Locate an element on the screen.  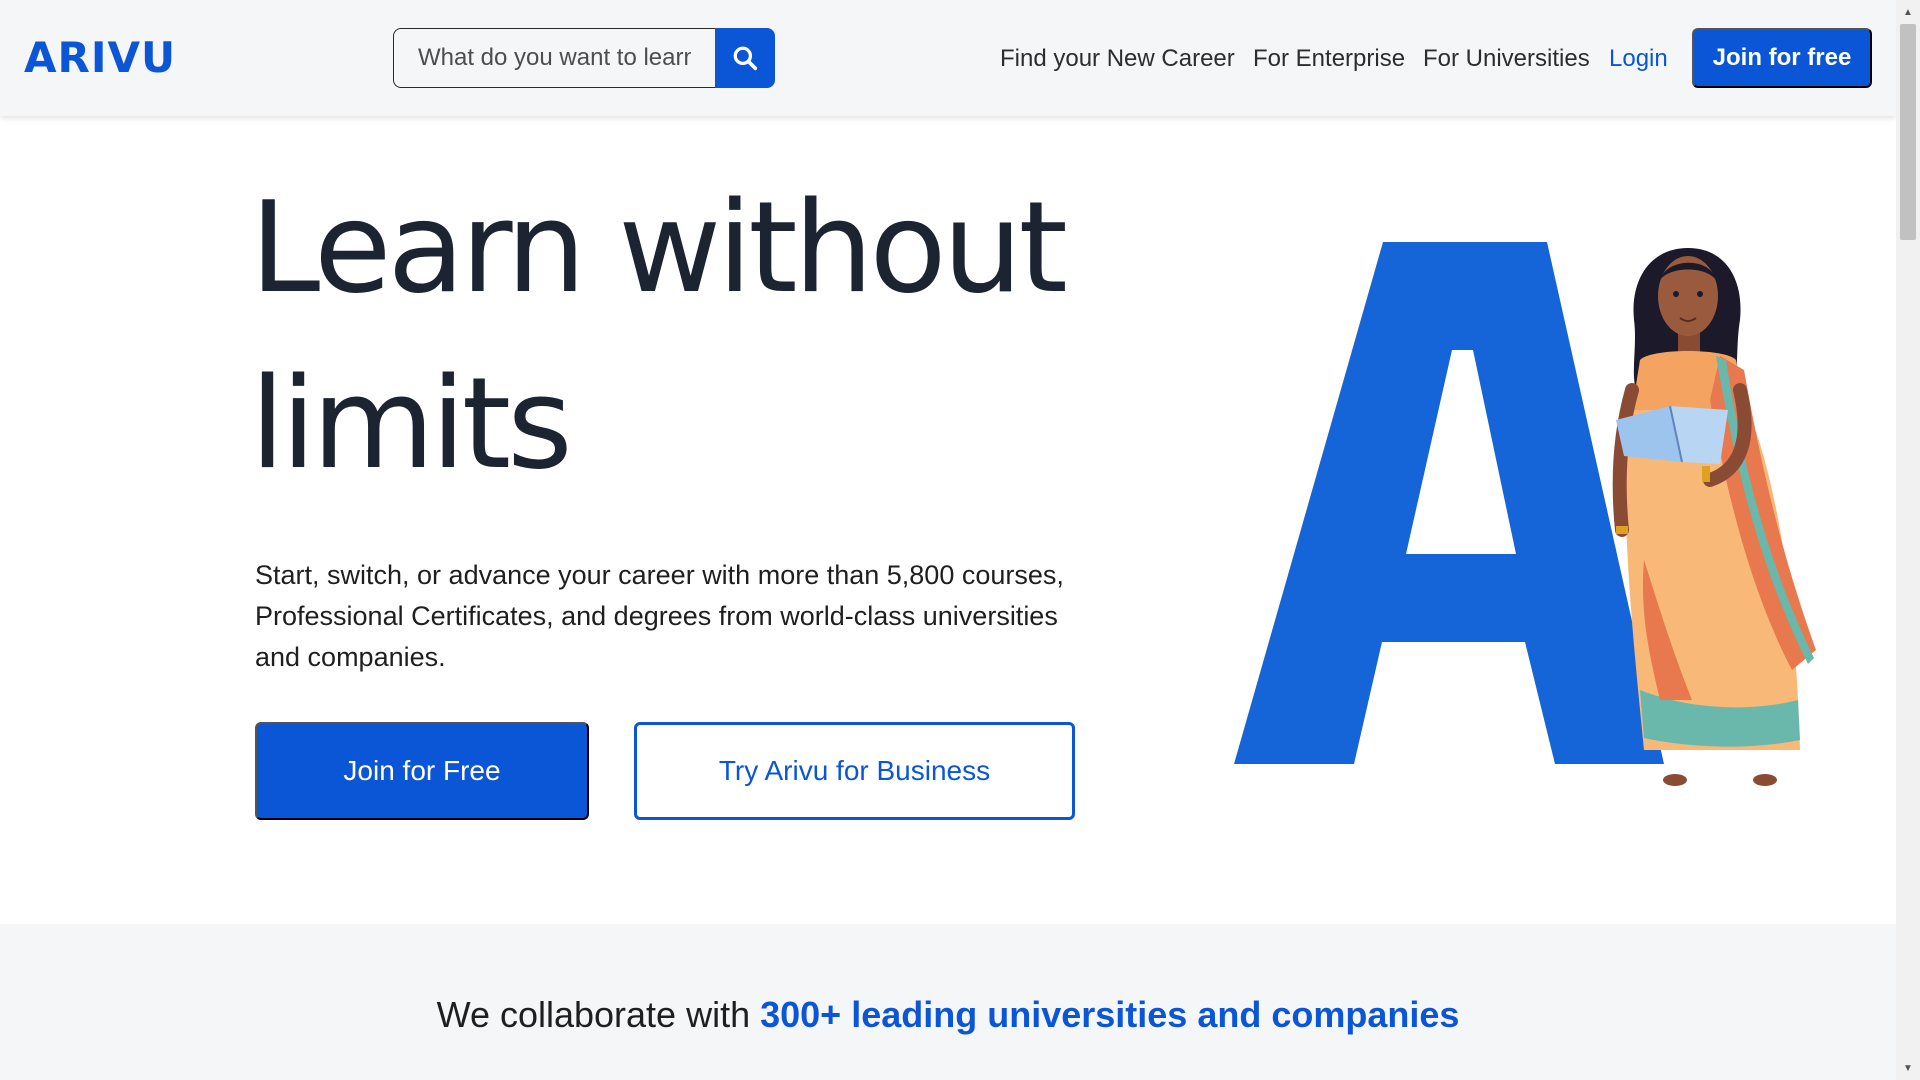
search-input is located at coordinates (554, 58).